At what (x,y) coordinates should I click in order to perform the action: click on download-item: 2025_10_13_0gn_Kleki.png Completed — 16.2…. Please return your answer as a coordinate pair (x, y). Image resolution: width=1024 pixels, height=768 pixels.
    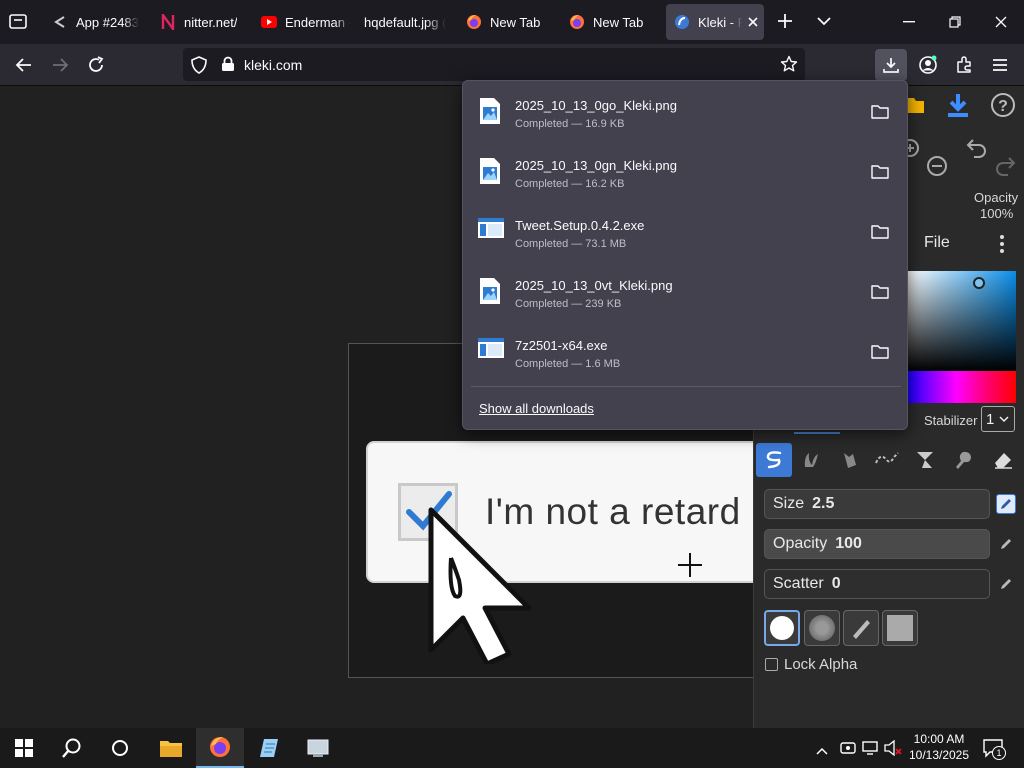
    Looking at the image, I should click on (685, 171).